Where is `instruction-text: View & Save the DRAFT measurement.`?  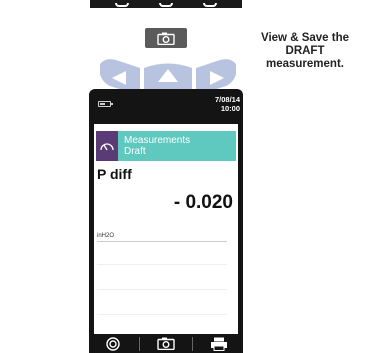 instruction-text: View & Save the DRAFT measurement. is located at coordinates (305, 51).